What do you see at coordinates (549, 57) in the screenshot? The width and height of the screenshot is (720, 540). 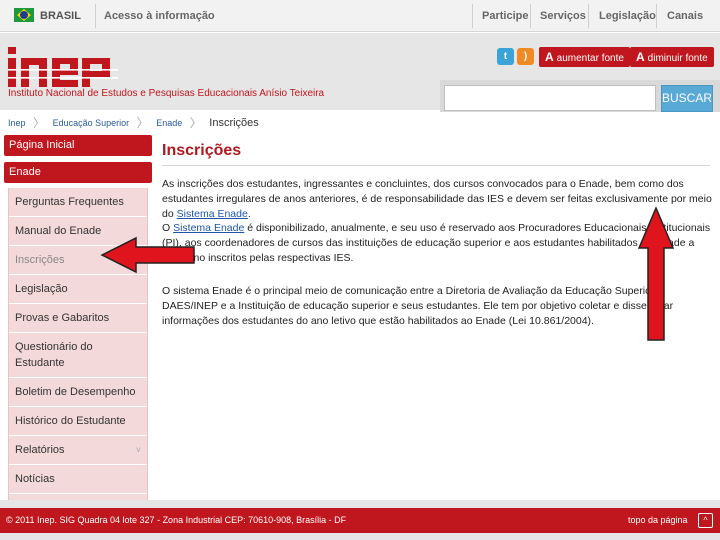 I see `font-increase-glyph: A` at bounding box center [549, 57].